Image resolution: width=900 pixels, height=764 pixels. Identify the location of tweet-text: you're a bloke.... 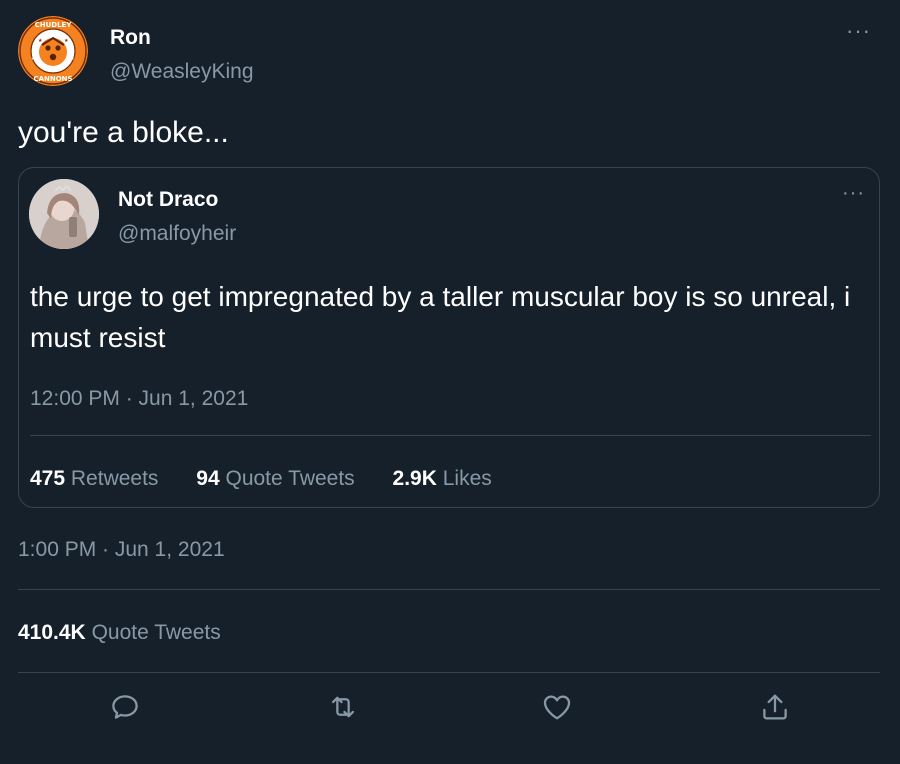
(123, 132).